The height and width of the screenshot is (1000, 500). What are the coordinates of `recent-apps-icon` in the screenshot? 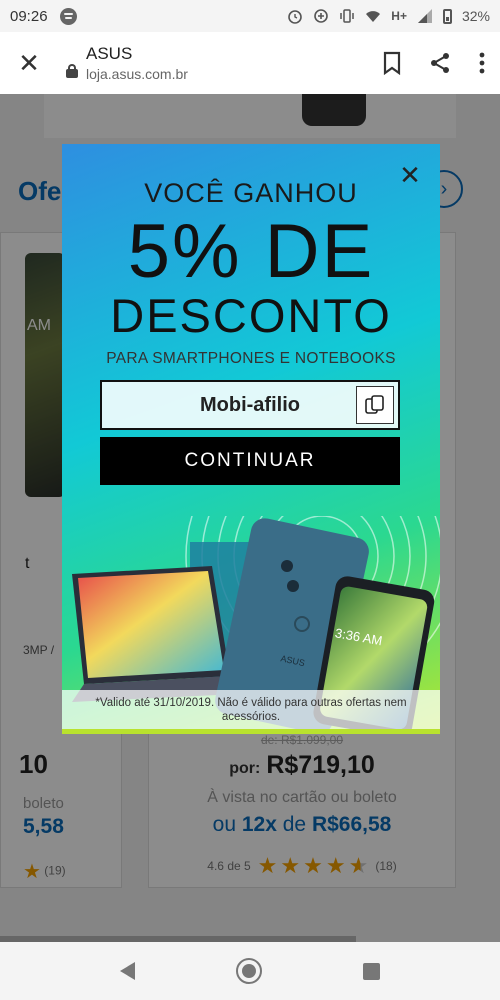 It's located at (371, 971).